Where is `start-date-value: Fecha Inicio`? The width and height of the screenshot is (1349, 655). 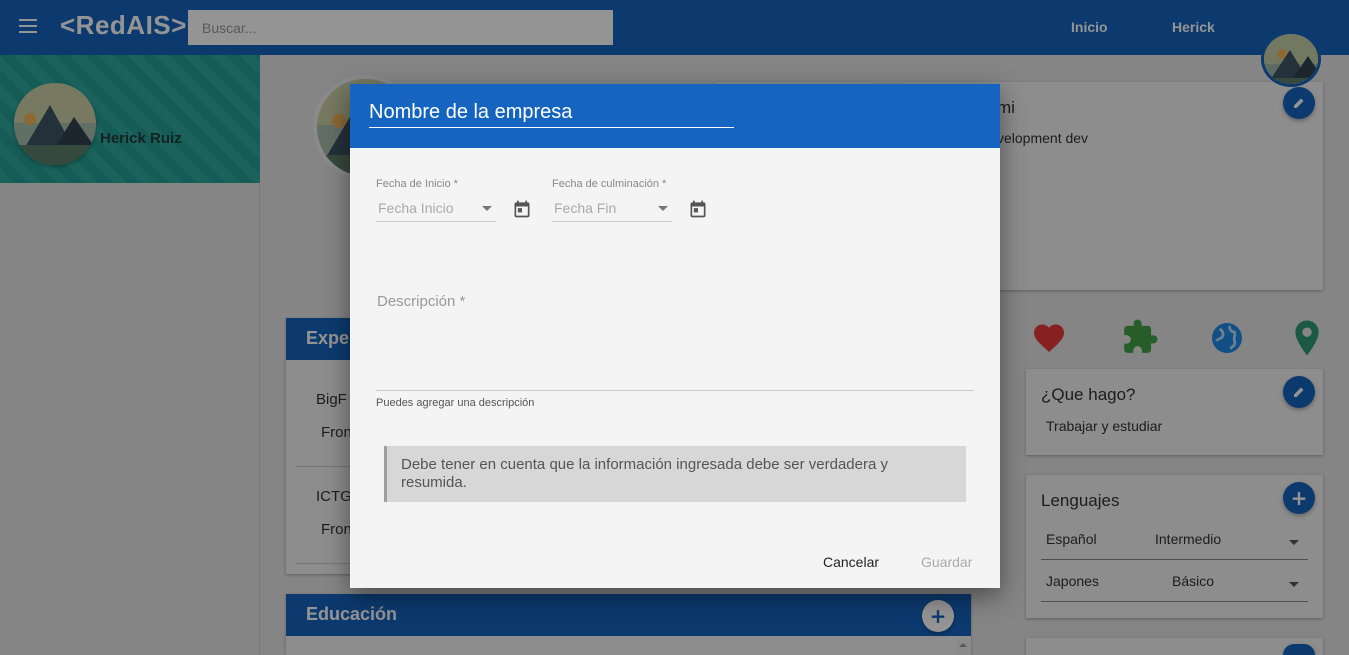 start-date-value: Fecha Inicio is located at coordinates (416, 208).